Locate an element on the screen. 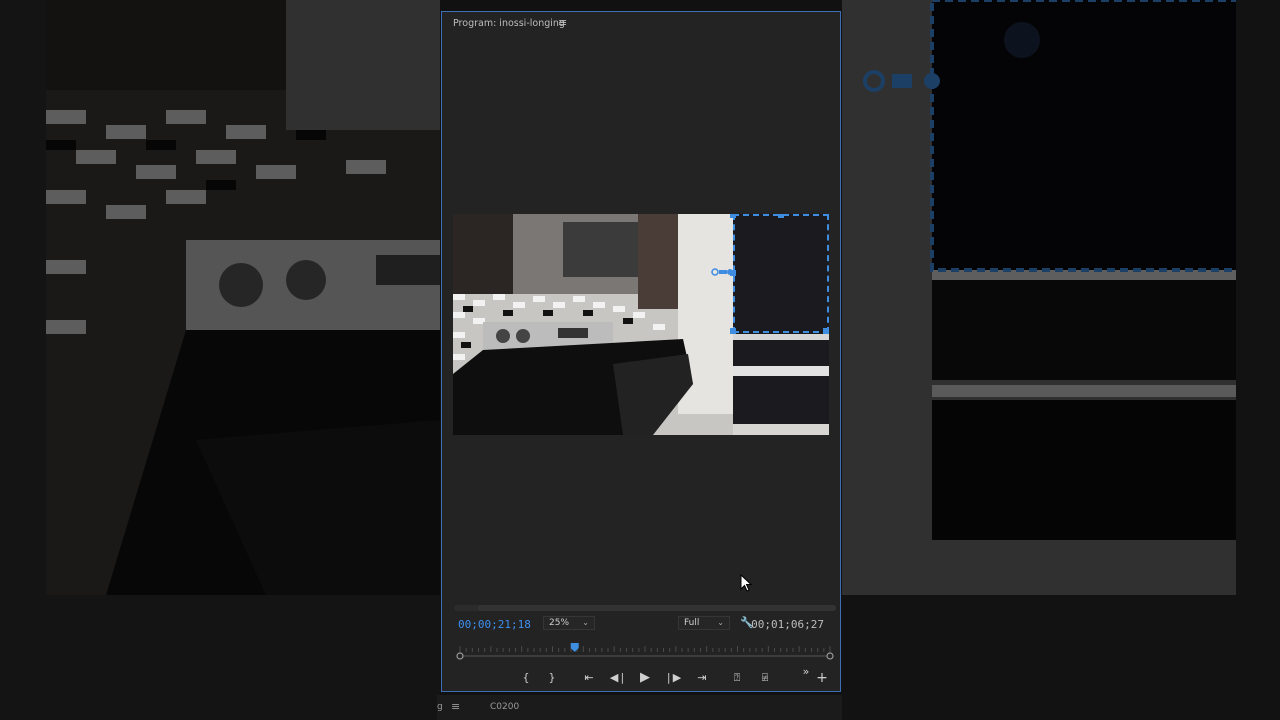  zoom-select: 25% ⌄ is located at coordinates (569, 623).